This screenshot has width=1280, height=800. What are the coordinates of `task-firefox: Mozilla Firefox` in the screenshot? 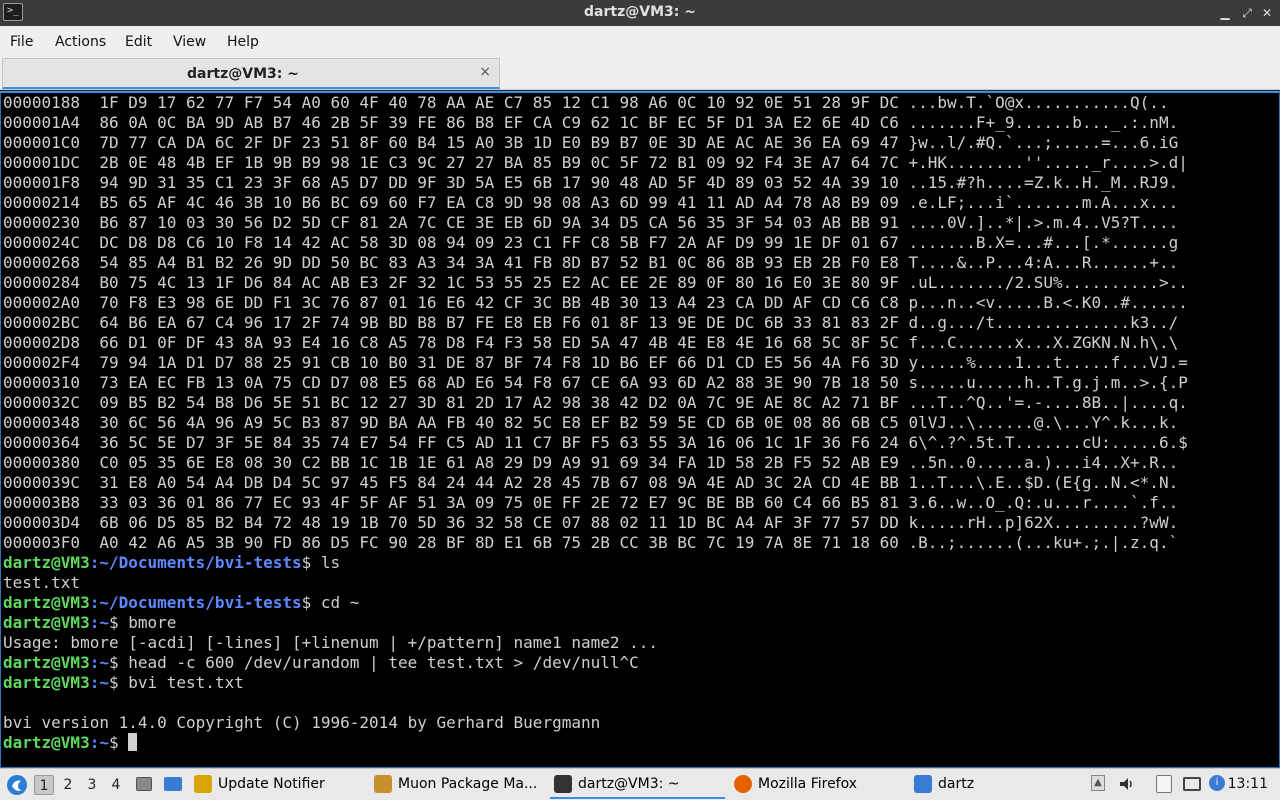 It's located at (815, 785).